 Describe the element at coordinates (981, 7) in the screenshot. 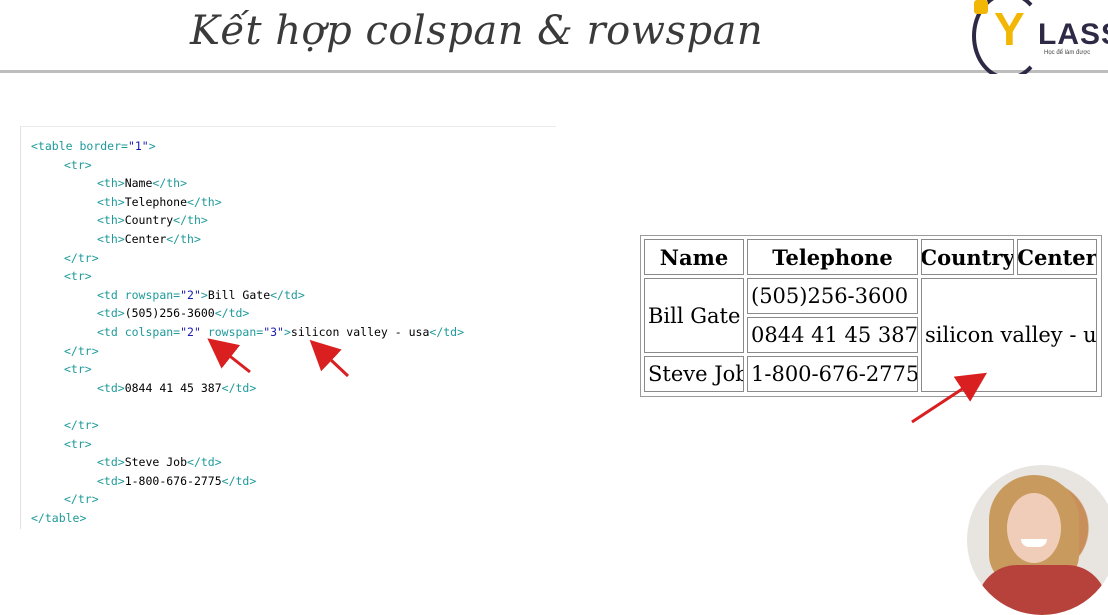

I see `gear-icon` at that location.